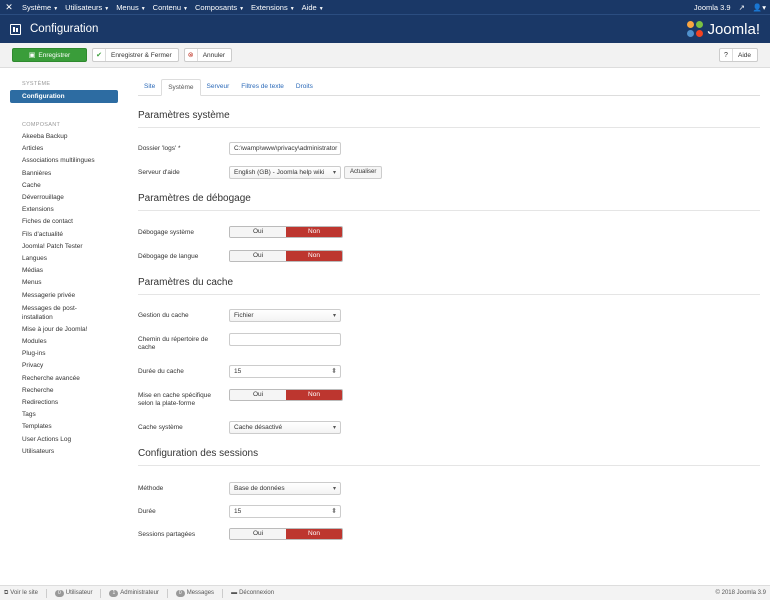 Image resolution: width=770 pixels, height=600 pixels. Describe the element at coordinates (740, 593) in the screenshot. I see `copyright: © 2018 Joomla 3.9` at that location.